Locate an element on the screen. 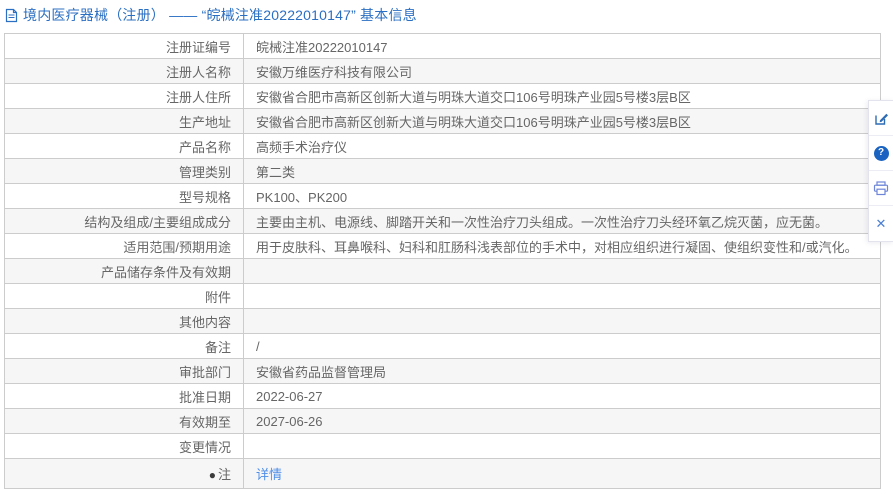 This screenshot has width=893, height=504. row-label: 管理类别 is located at coordinates (124, 171).